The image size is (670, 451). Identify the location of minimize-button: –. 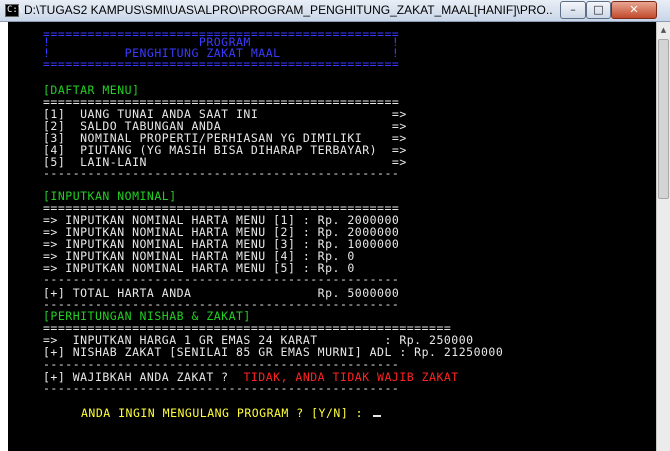
(573, 10).